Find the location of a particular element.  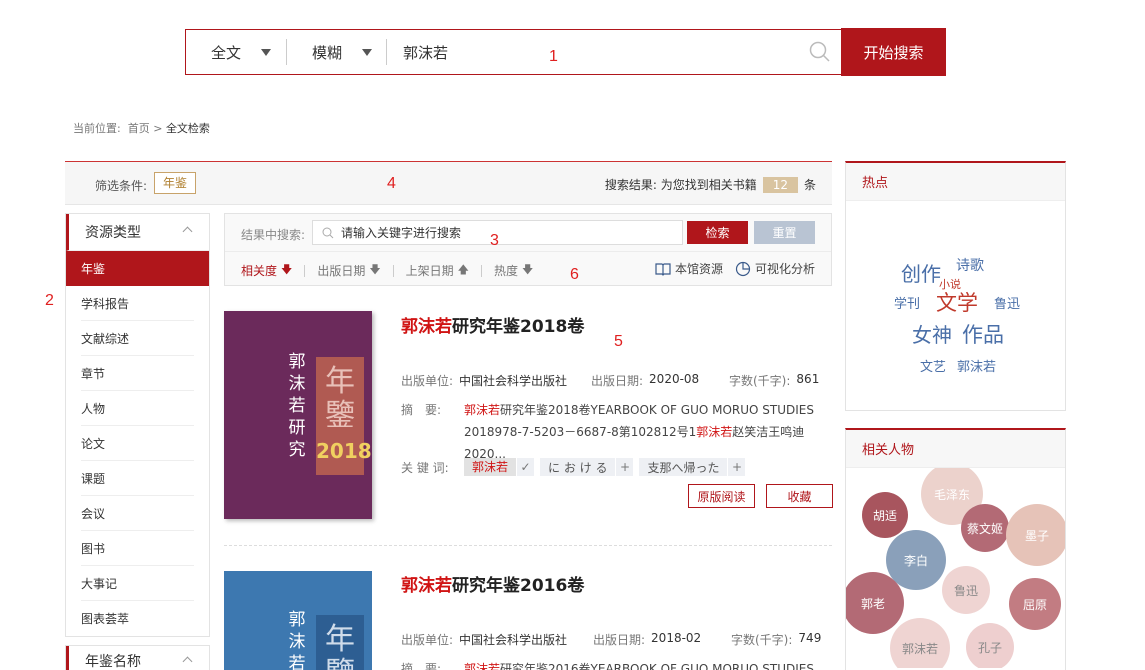

yearbook-name-sidebar: 年鉴名称 is located at coordinates (137, 657).